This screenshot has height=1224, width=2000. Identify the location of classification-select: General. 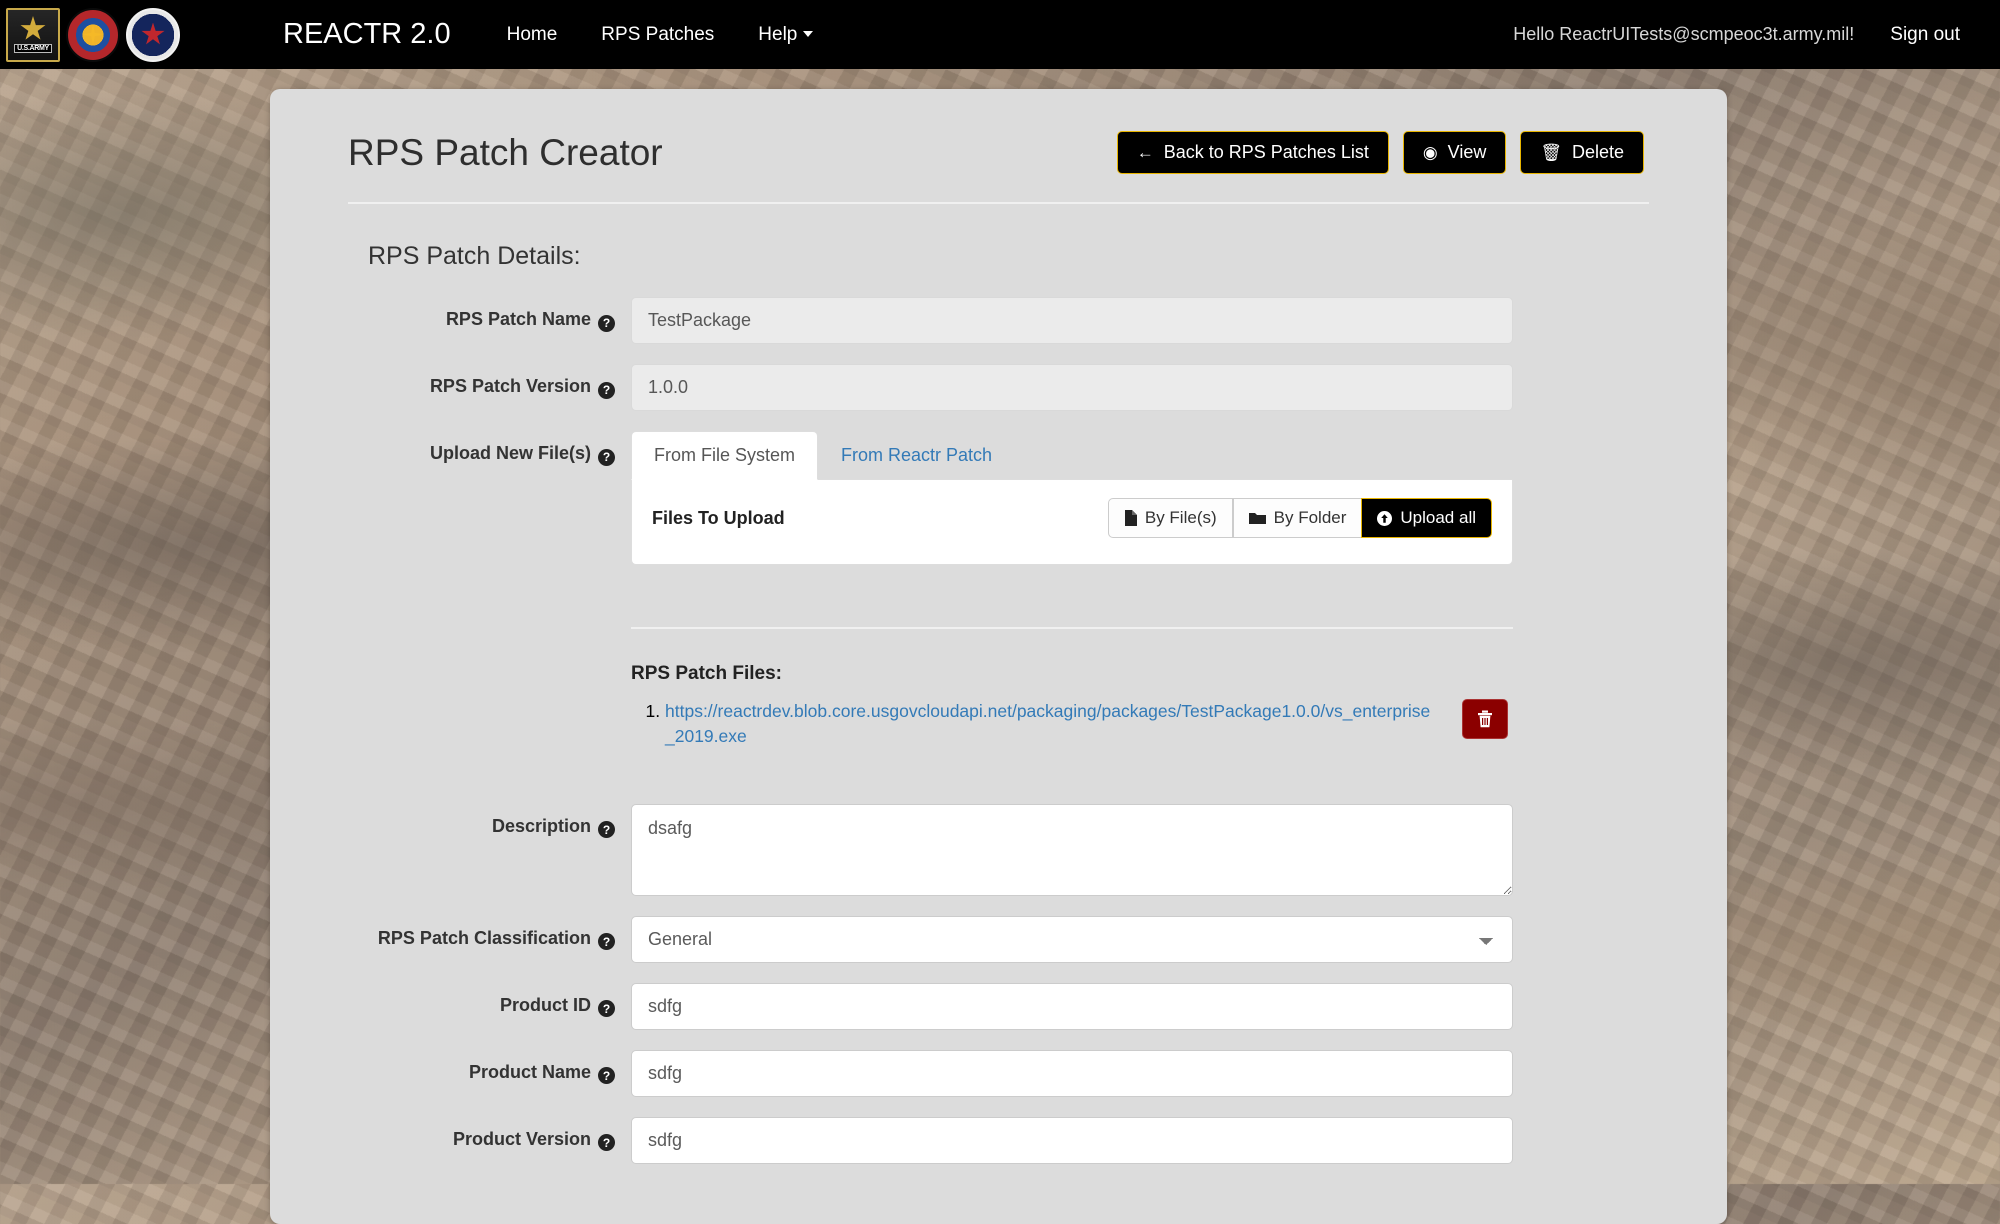
(1072, 939).